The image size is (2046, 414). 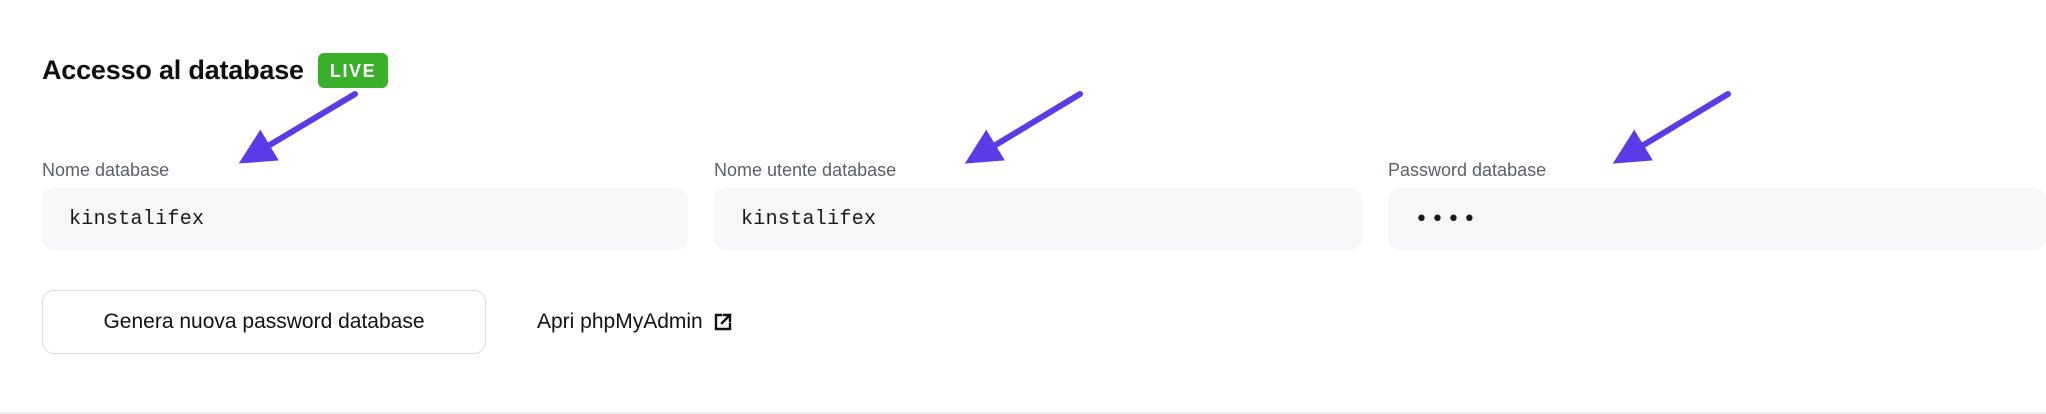 I want to click on live-status-badge: LIVE, so click(x=353, y=70).